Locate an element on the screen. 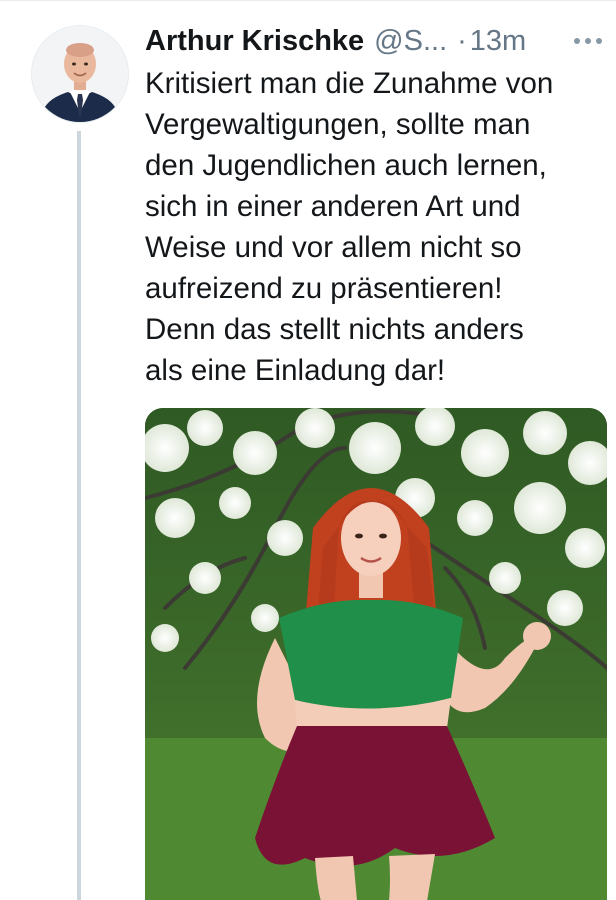  thread-line is located at coordinates (79, 515).